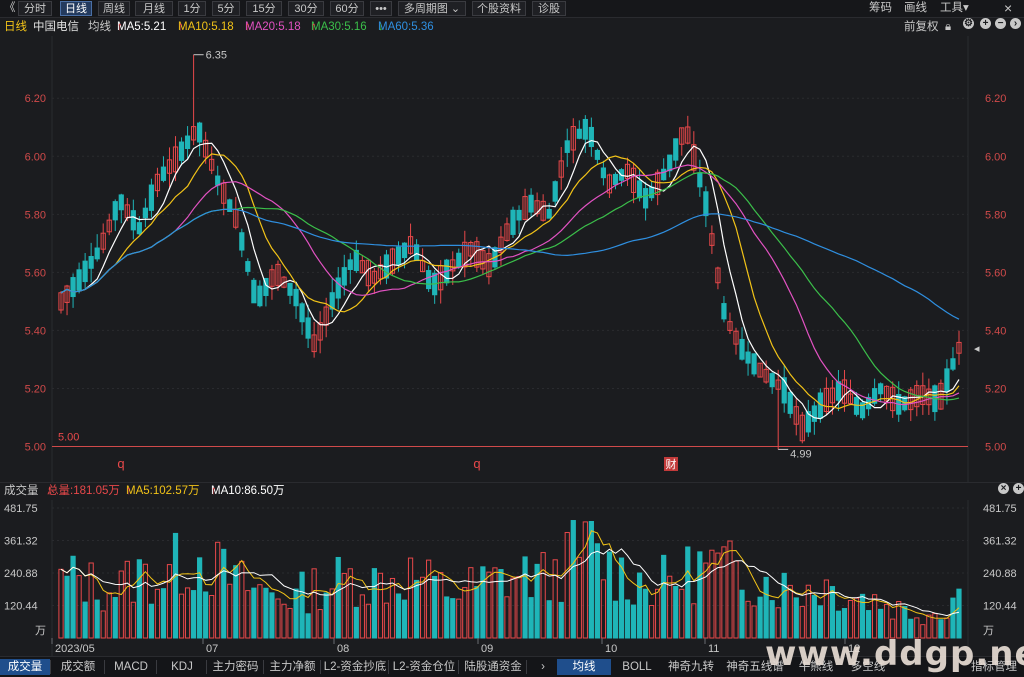 This screenshot has width=1024, height=677. I want to click on tab-均线: 均线, so click(584, 667).